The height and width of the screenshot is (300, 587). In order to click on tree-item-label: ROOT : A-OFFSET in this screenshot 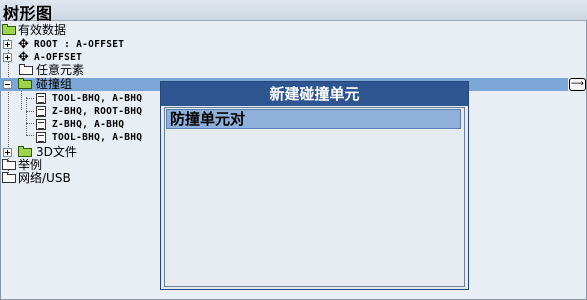, I will do `click(79, 44)`.